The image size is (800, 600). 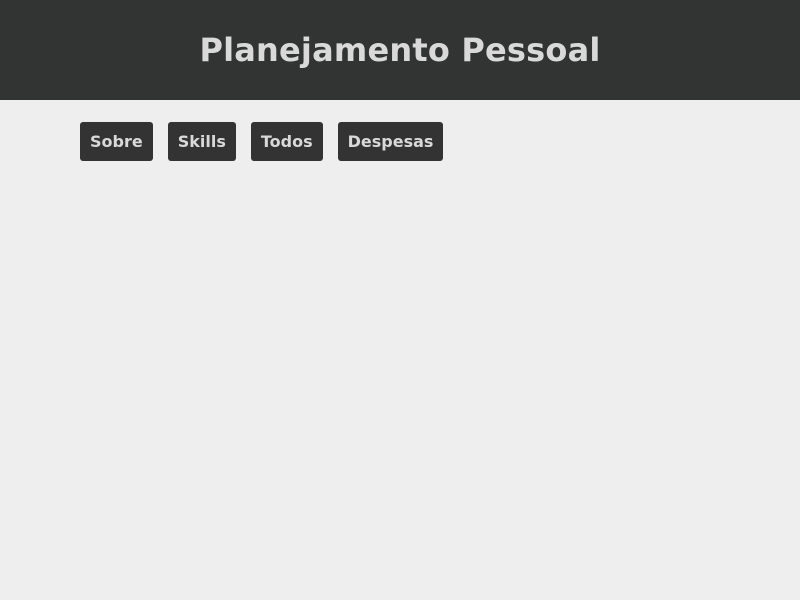 What do you see at coordinates (201, 141) in the screenshot?
I see `nav-button-skills: Skills` at bounding box center [201, 141].